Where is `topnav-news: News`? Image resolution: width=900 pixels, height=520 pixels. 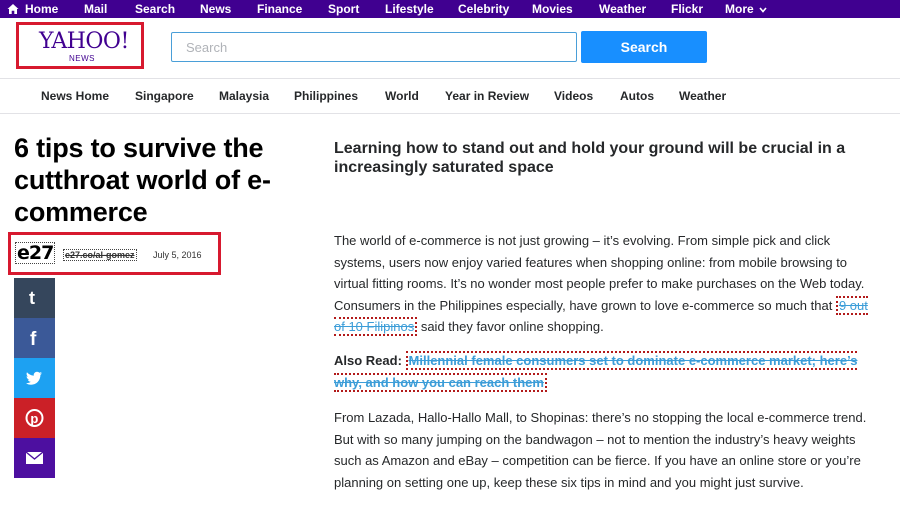
topnav-news: News is located at coordinates (215, 9).